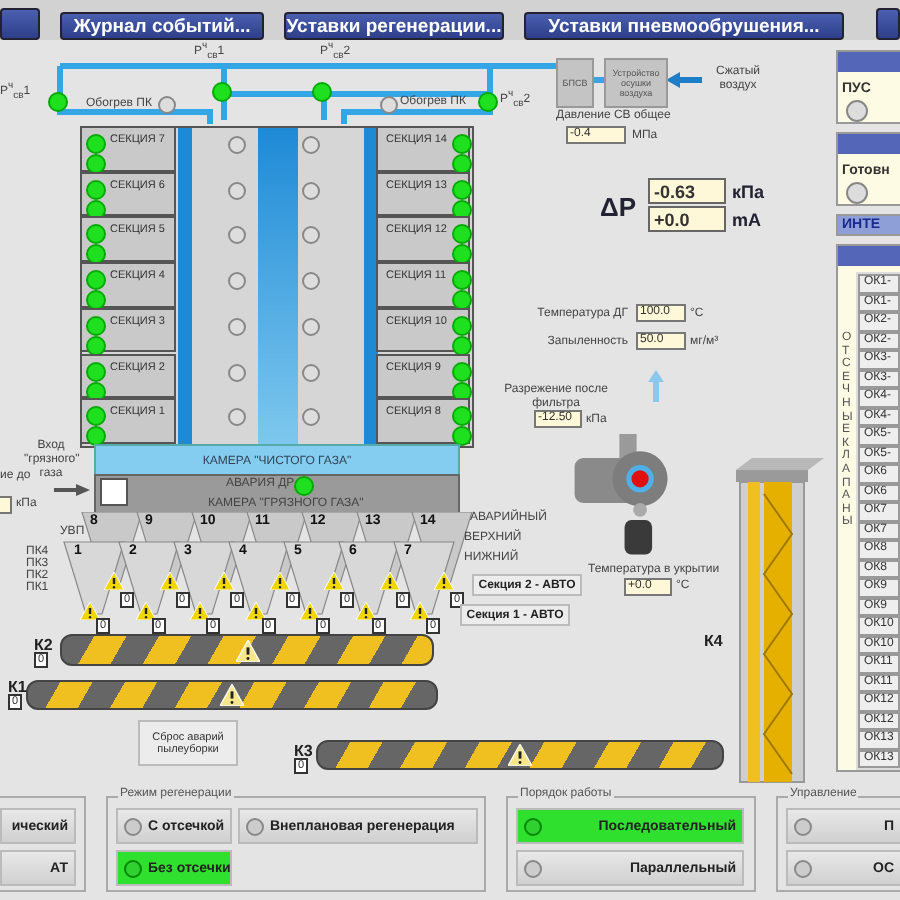  Describe the element at coordinates (656, 386) in the screenshot. I see `gas-flow-arrow-icon` at that location.